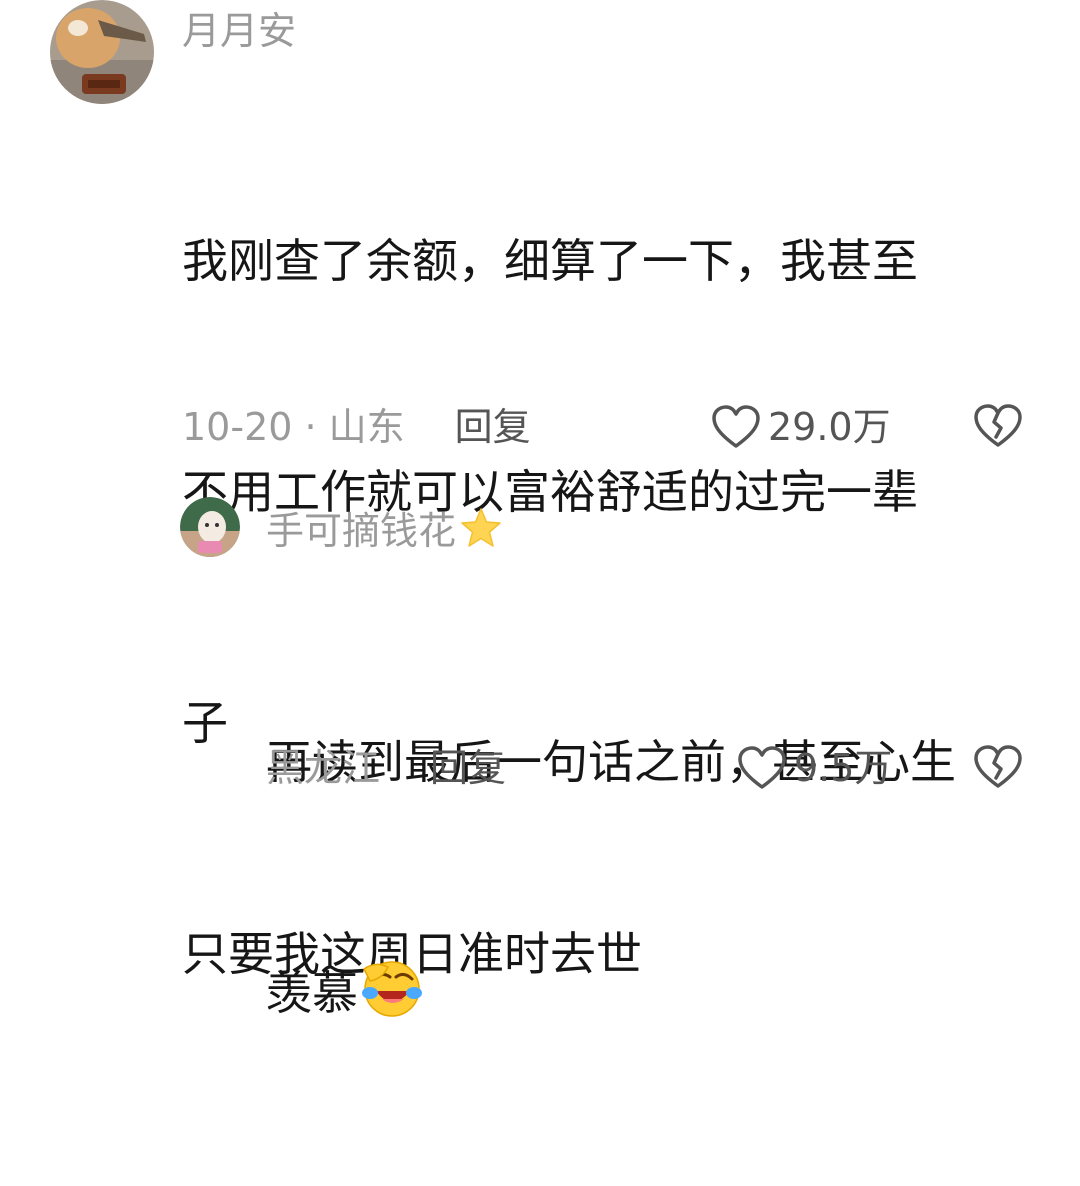 The height and width of the screenshot is (1186, 1080). I want to click on comment-username: 手可摘钱花, so click(385, 530).